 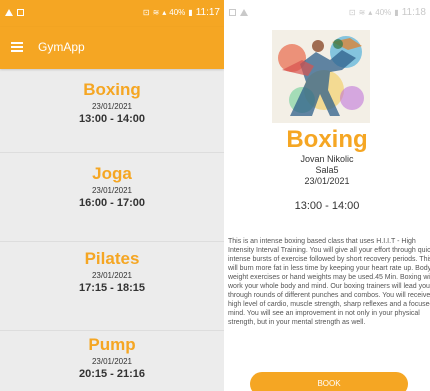 What do you see at coordinates (112, 48) in the screenshot?
I see `app-bar: GymApp` at bounding box center [112, 48].